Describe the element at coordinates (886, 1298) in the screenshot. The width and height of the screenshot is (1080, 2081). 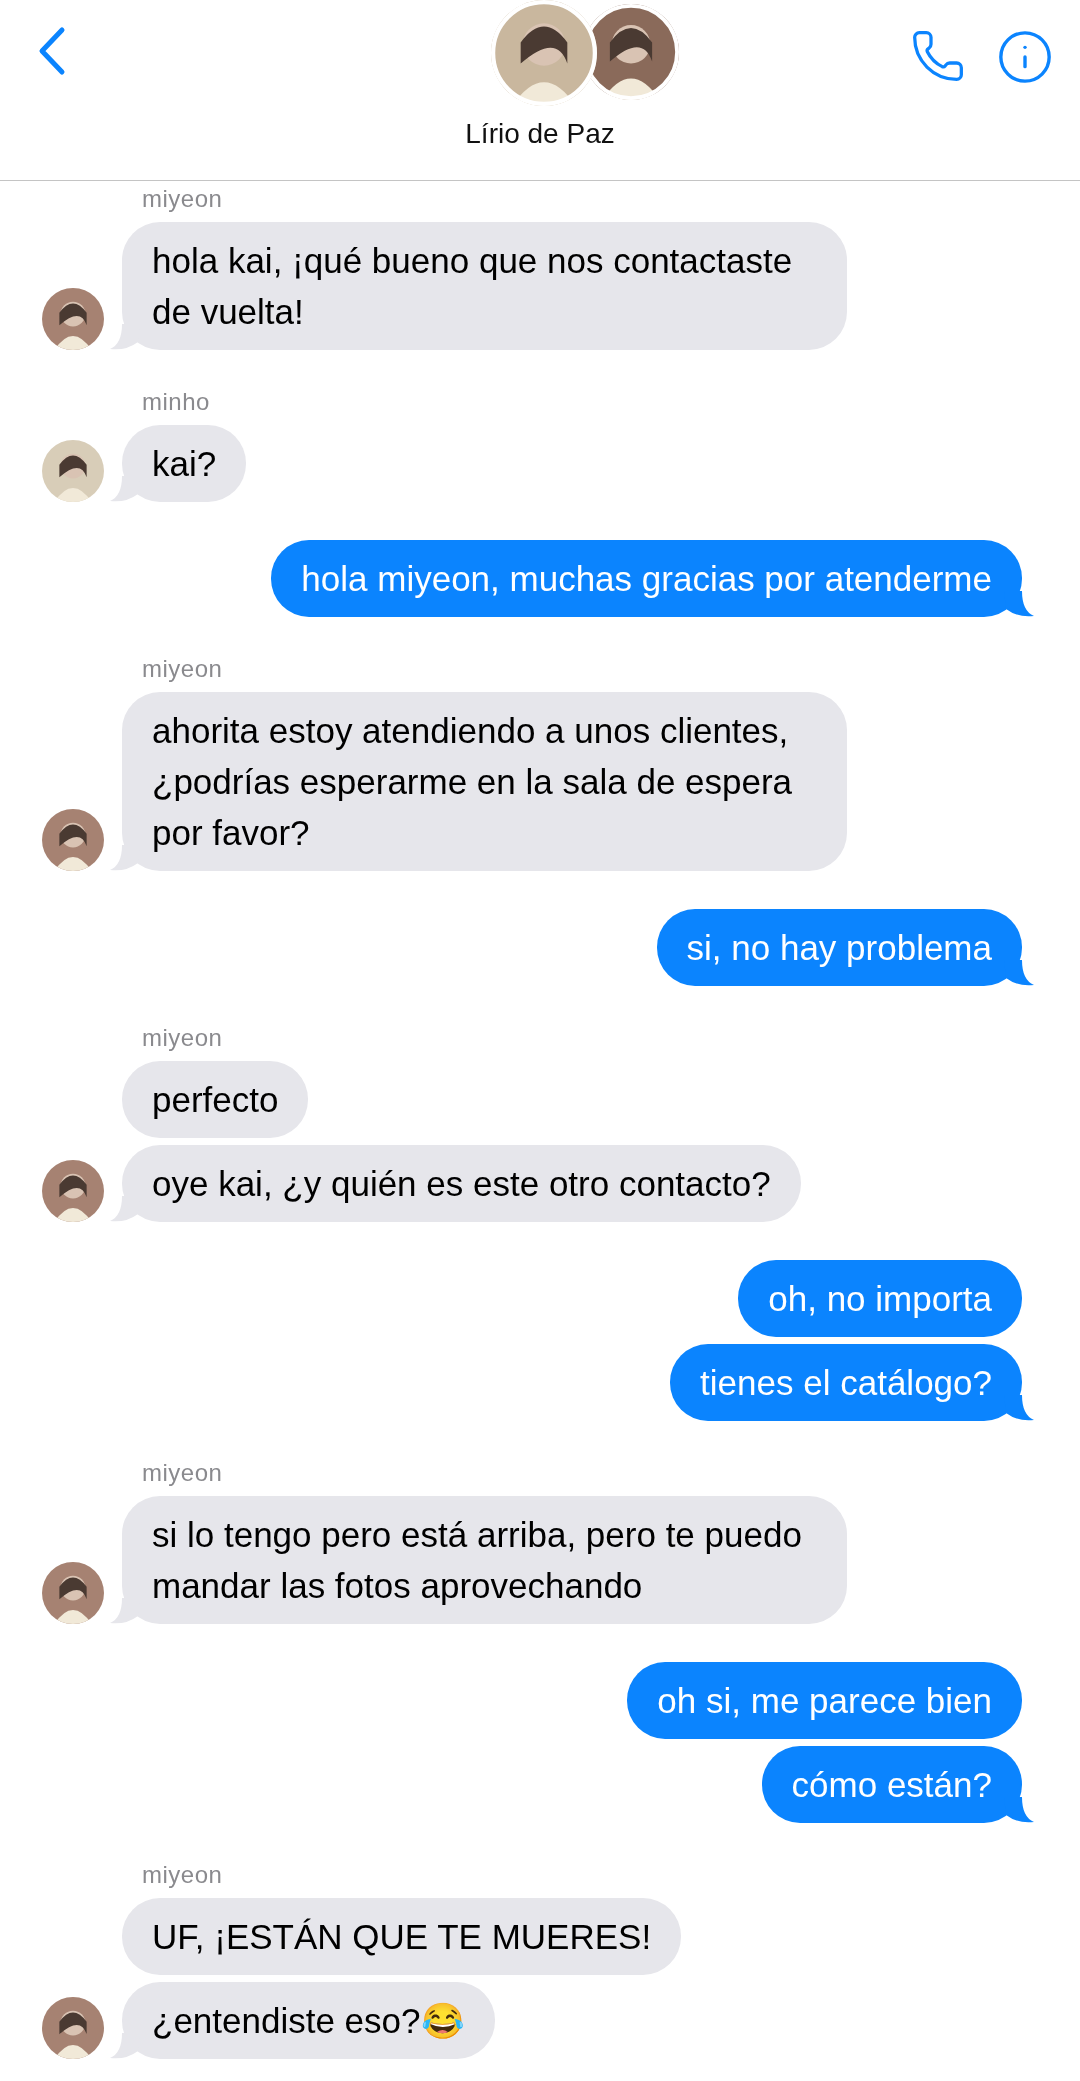
I see `message-bubble: oh, no importa` at that location.